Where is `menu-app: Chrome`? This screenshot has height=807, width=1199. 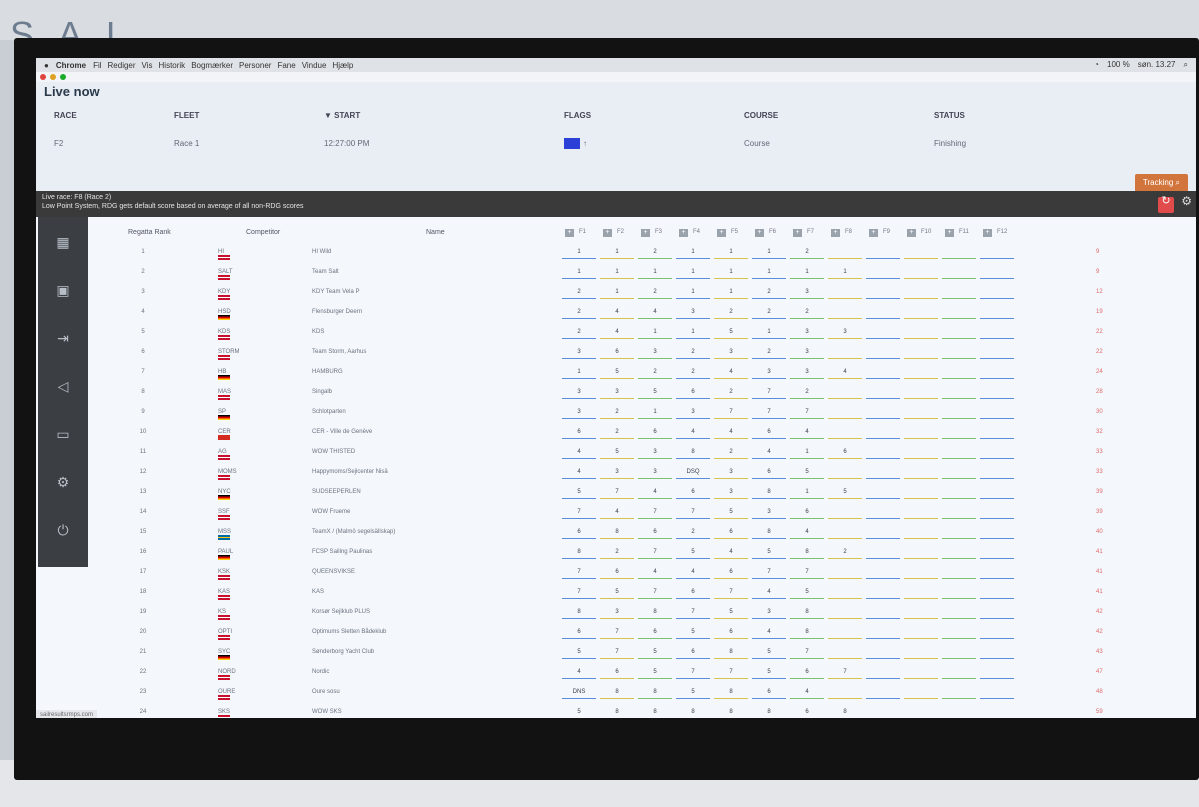 menu-app: Chrome is located at coordinates (71, 65).